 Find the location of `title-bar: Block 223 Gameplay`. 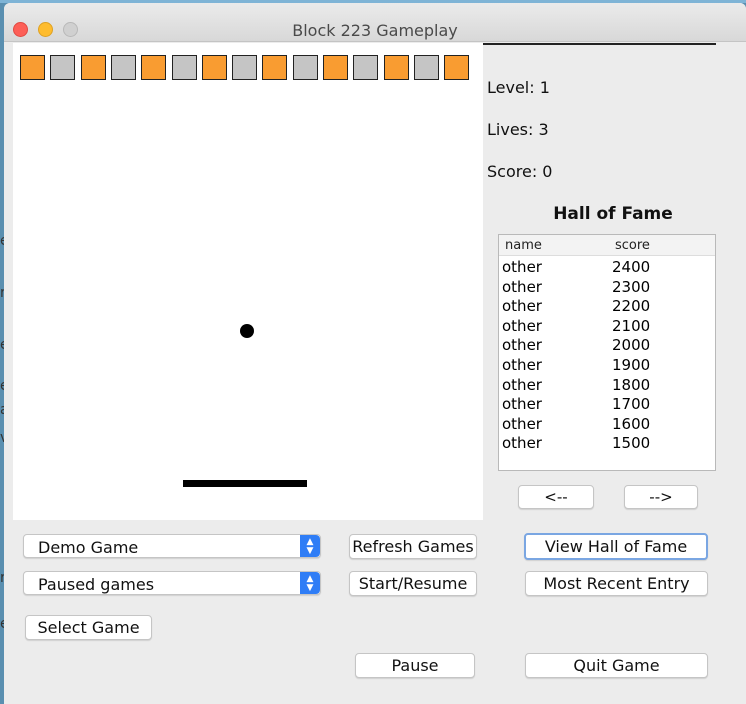

title-bar: Block 223 Gameplay is located at coordinates (375, 22).